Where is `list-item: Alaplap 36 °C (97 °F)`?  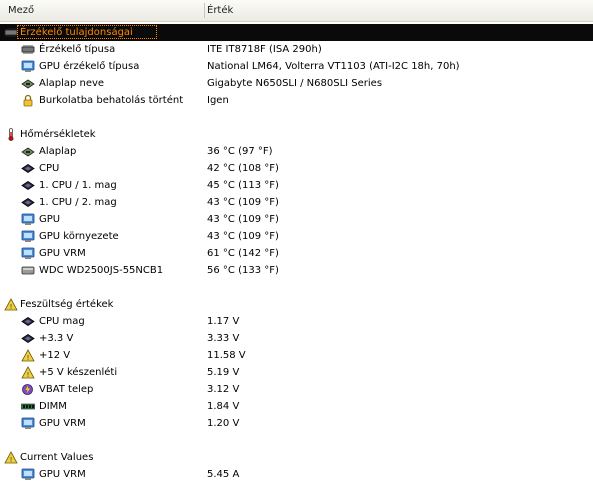 list-item: Alaplap 36 °C (97 °F) is located at coordinates (296, 151).